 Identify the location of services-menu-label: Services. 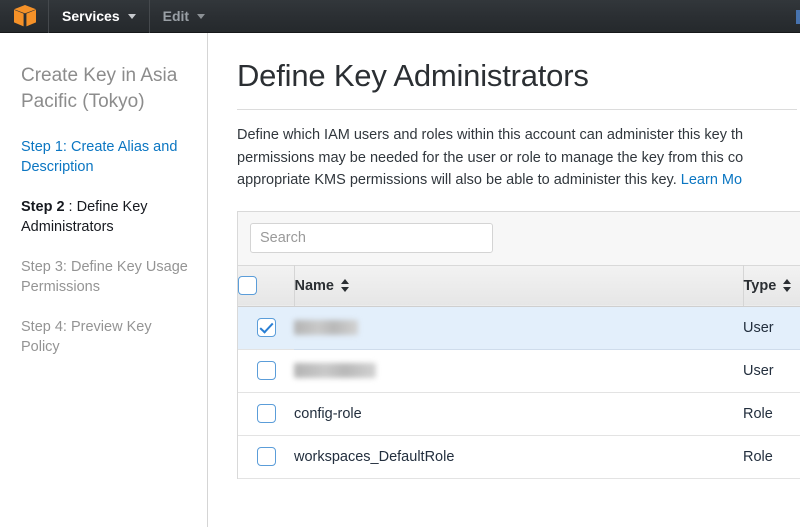
(91, 16).